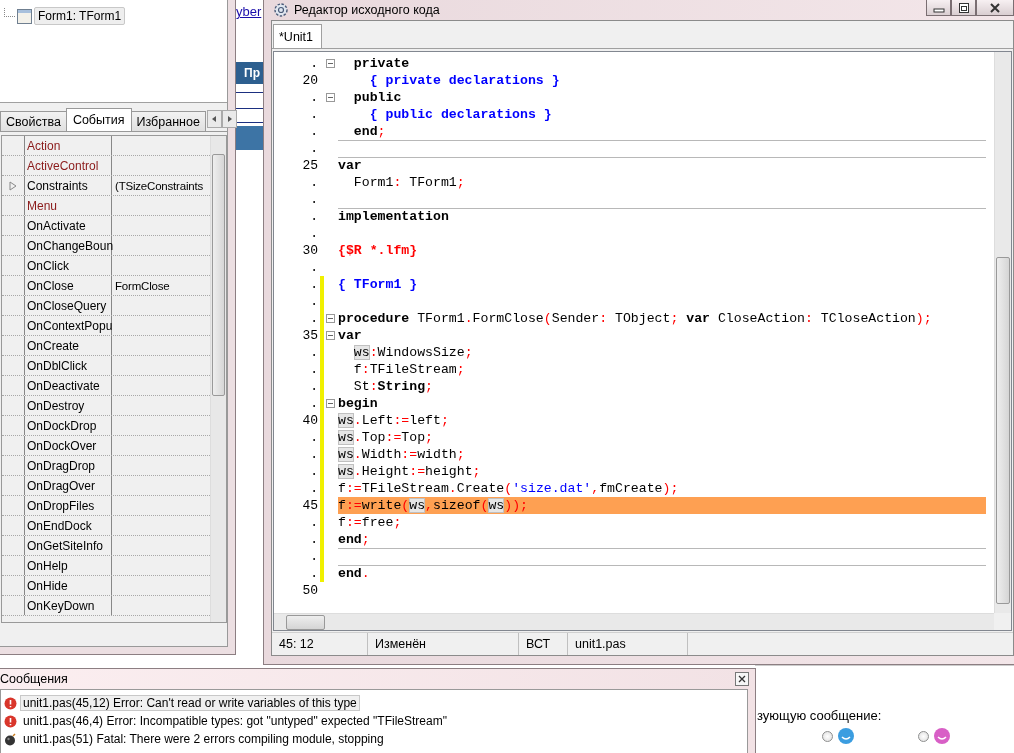  Describe the element at coordinates (249, 73) in the screenshot. I see `header-bar: Пр` at that location.